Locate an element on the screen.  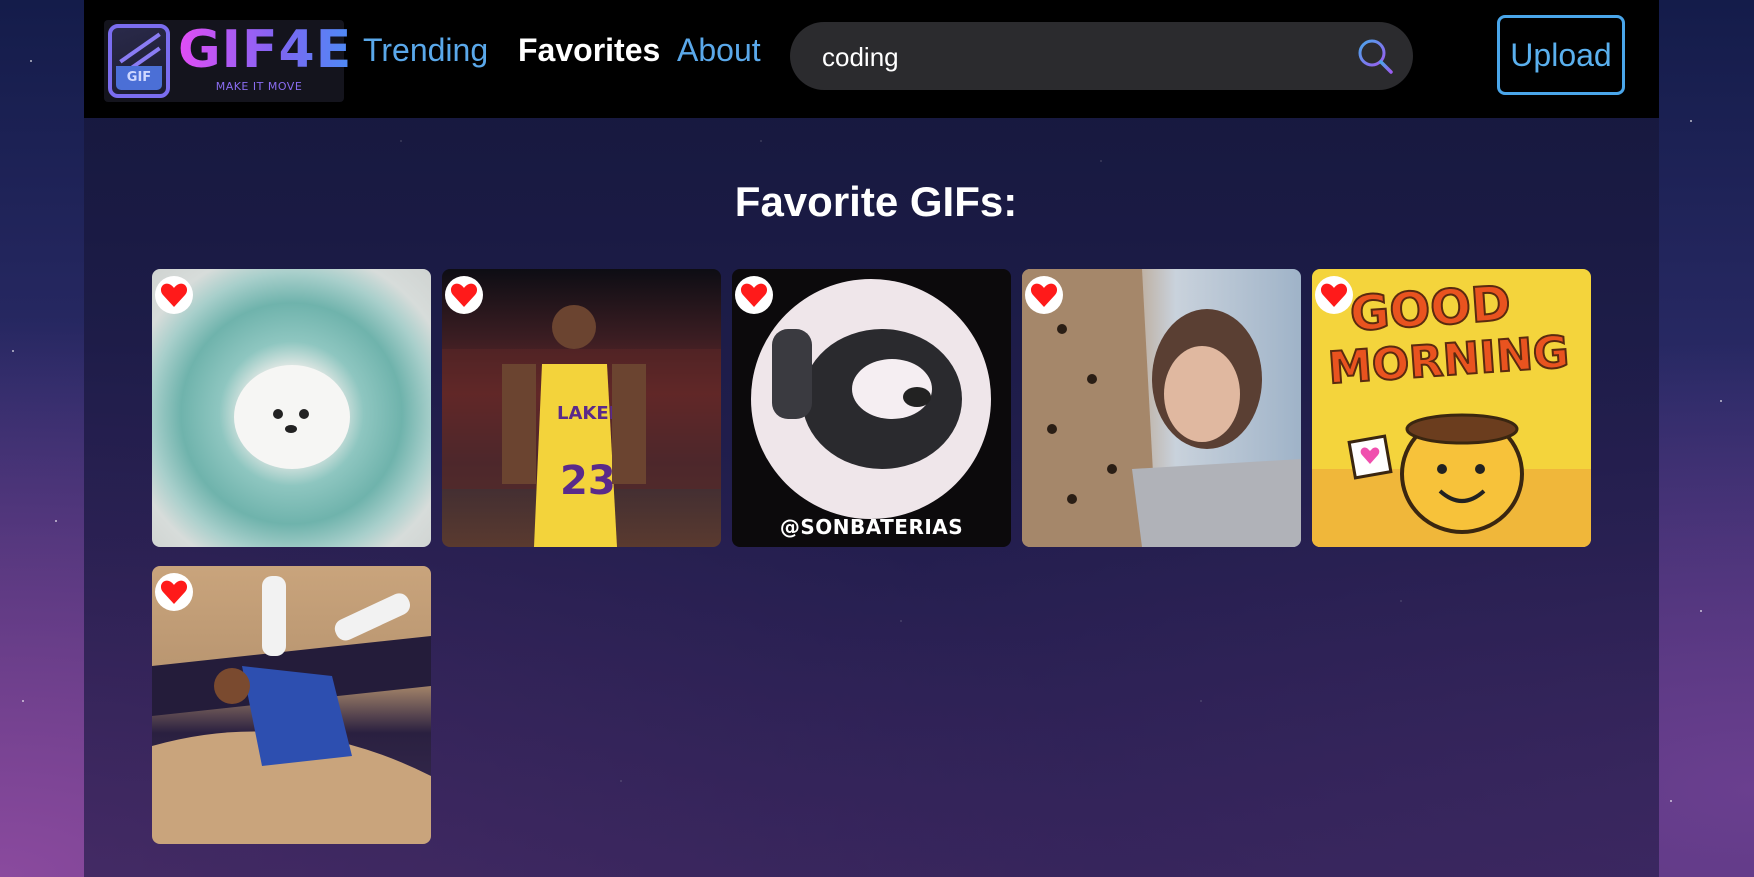
gif-caption: @SONBATERIAS is located at coordinates (871, 527).